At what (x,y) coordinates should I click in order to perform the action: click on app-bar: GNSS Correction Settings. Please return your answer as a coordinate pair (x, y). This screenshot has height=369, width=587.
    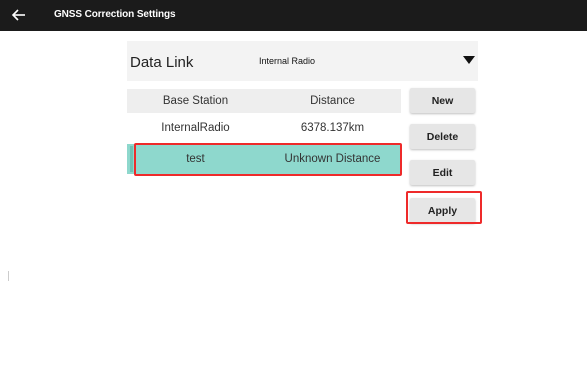
    Looking at the image, I should click on (293, 15).